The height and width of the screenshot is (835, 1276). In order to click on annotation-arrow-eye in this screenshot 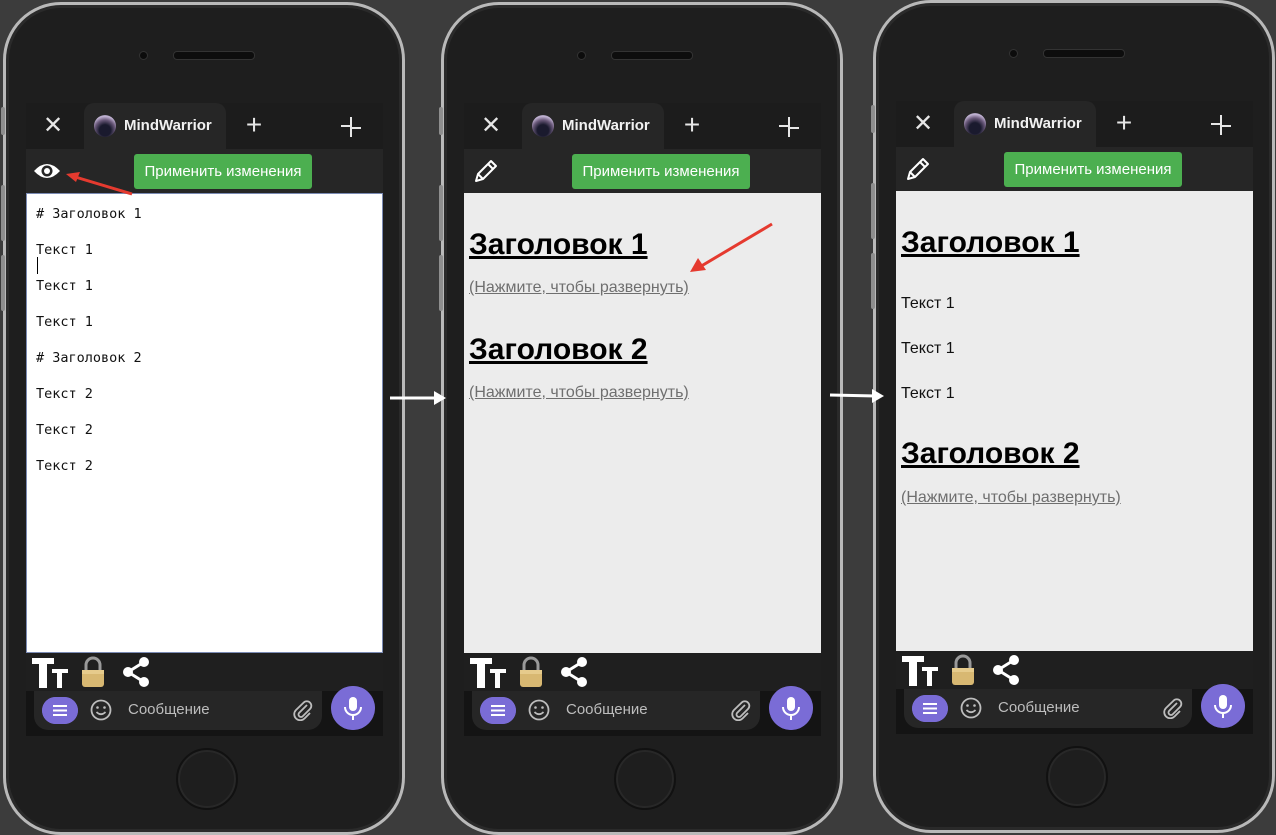, I will do `click(99, 184)`.